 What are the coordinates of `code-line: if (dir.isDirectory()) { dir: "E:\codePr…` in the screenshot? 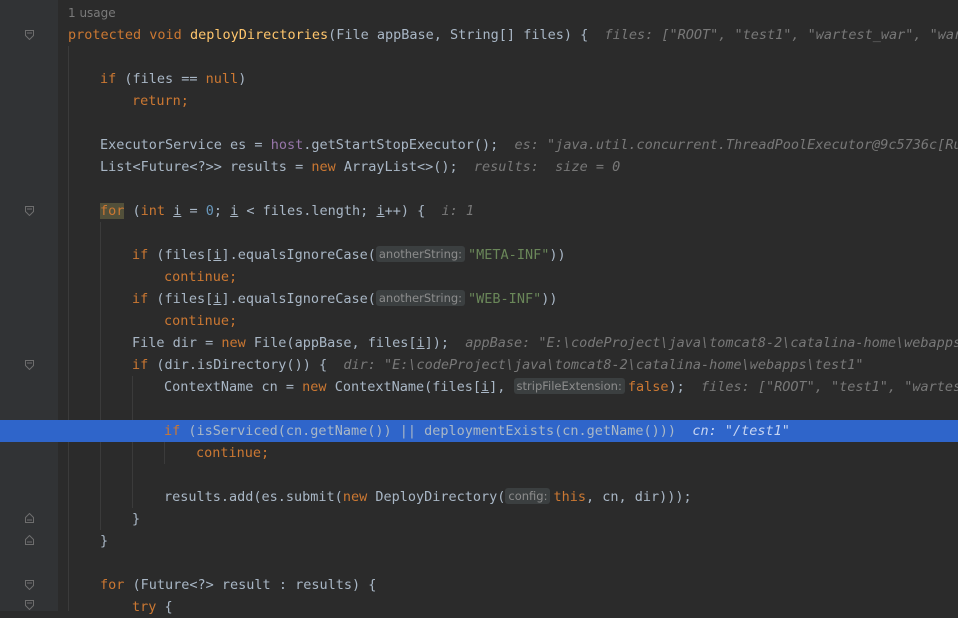 It's located at (479, 365).